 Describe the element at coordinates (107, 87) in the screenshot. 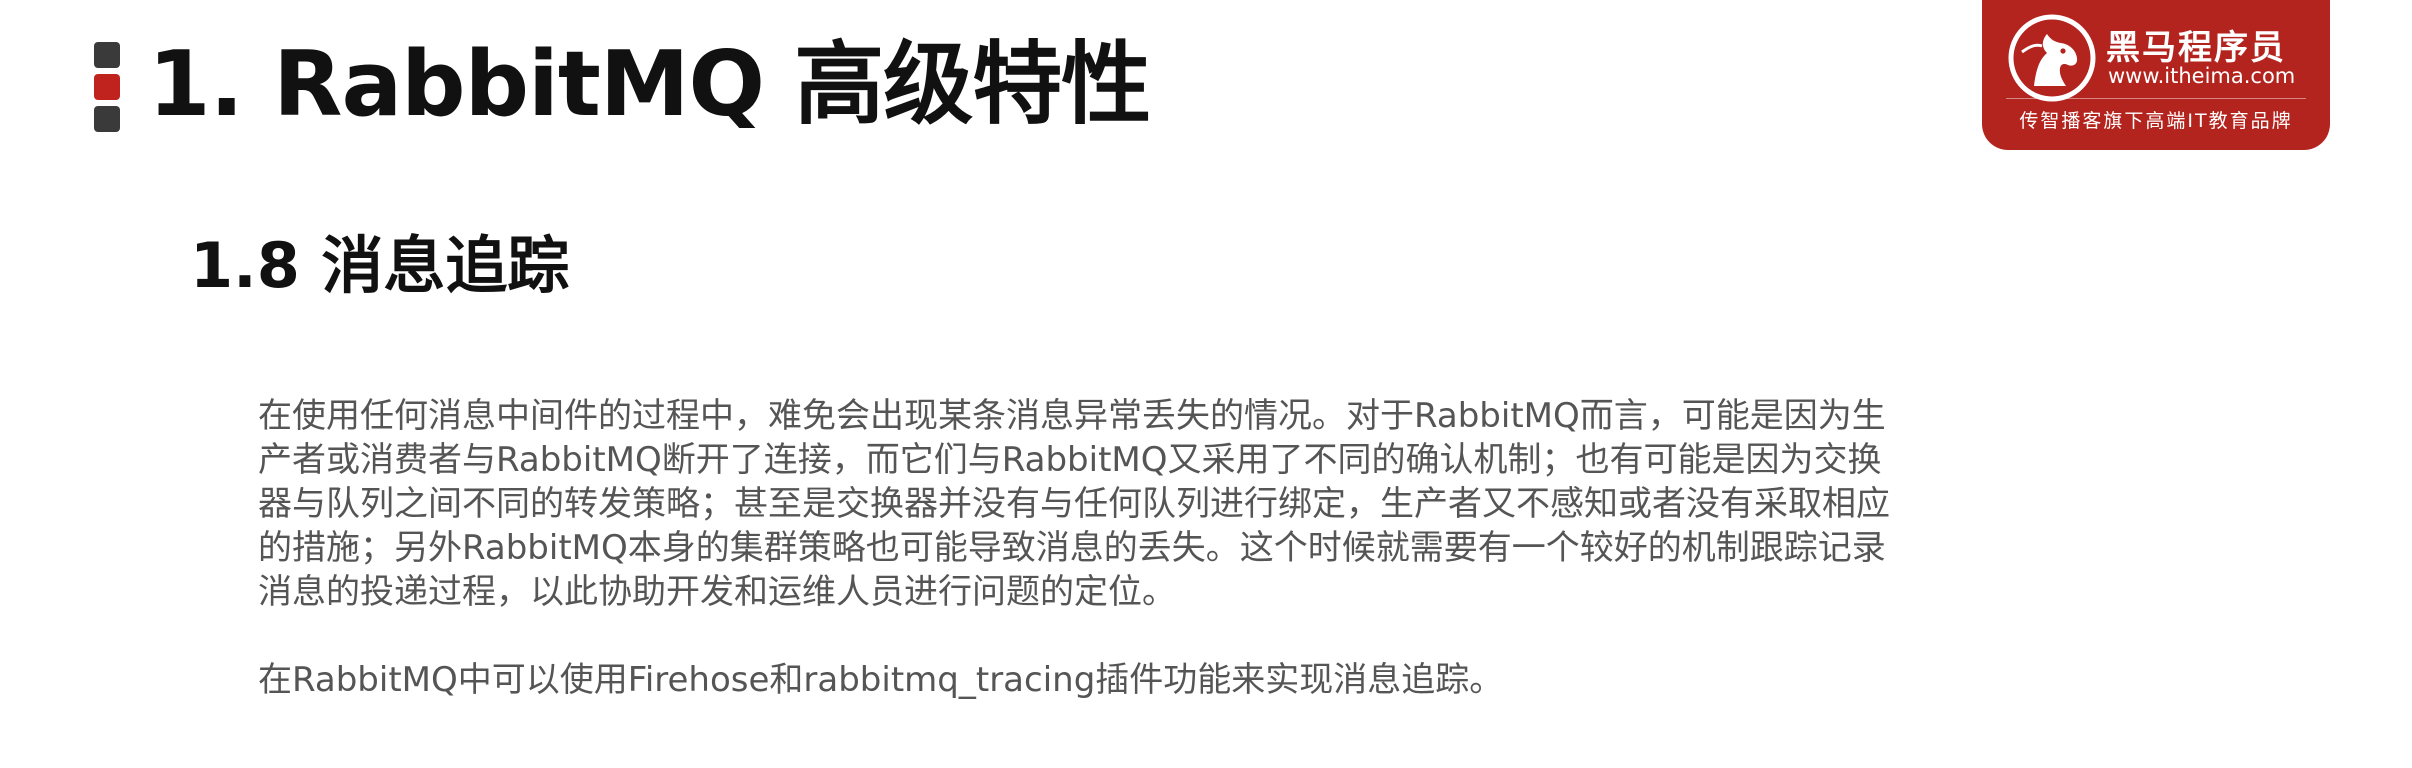

I see `bullet-square-middle` at that location.